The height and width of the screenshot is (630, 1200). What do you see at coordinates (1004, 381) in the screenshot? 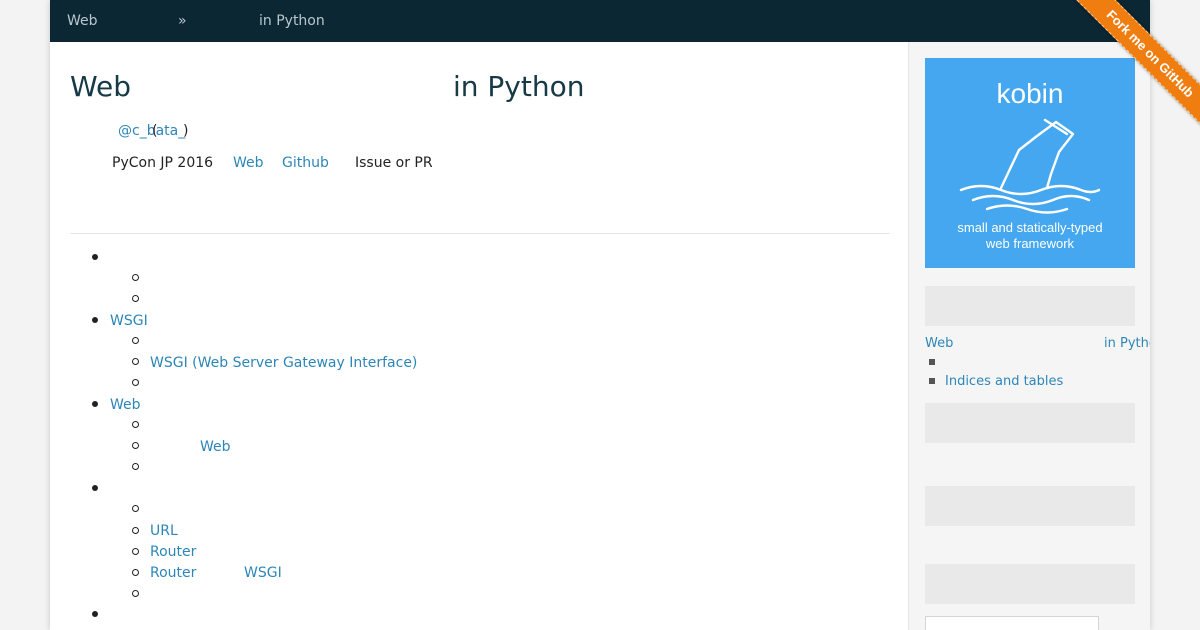
I see `sidebar-indices-link: Indices and tables` at bounding box center [1004, 381].